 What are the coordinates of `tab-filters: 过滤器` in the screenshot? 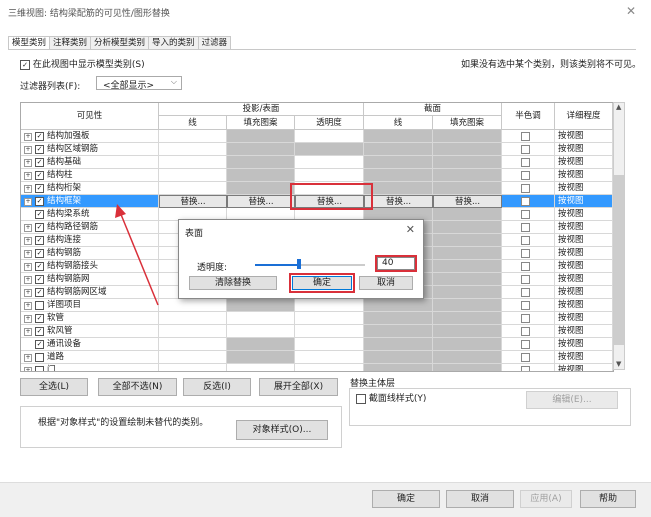 It's located at (214, 42).